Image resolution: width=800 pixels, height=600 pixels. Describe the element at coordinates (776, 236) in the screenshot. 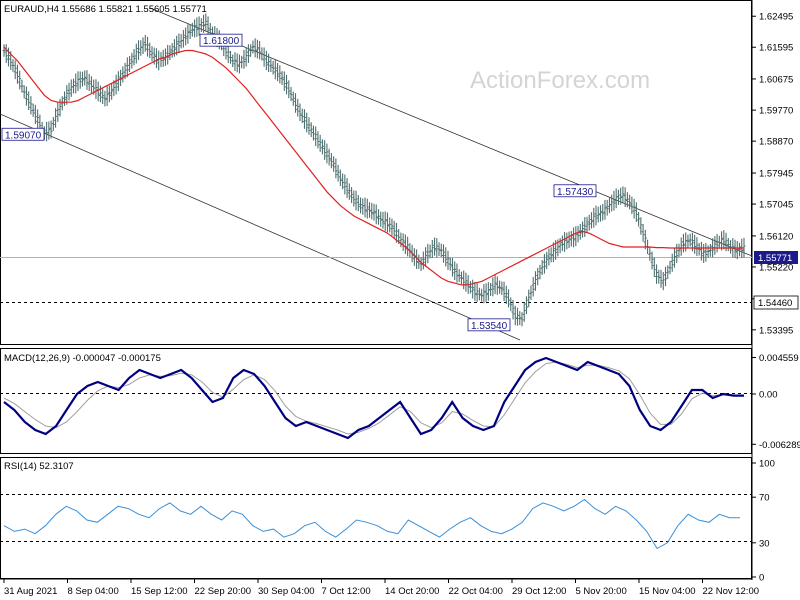

I see `price-tick-label: 1.56120` at that location.